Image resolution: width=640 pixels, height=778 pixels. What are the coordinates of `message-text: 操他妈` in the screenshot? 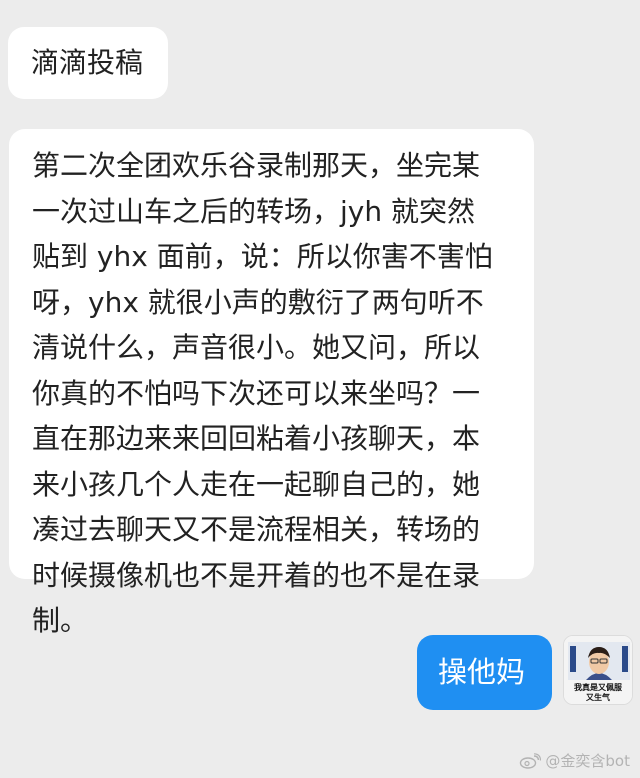 It's located at (482, 672).